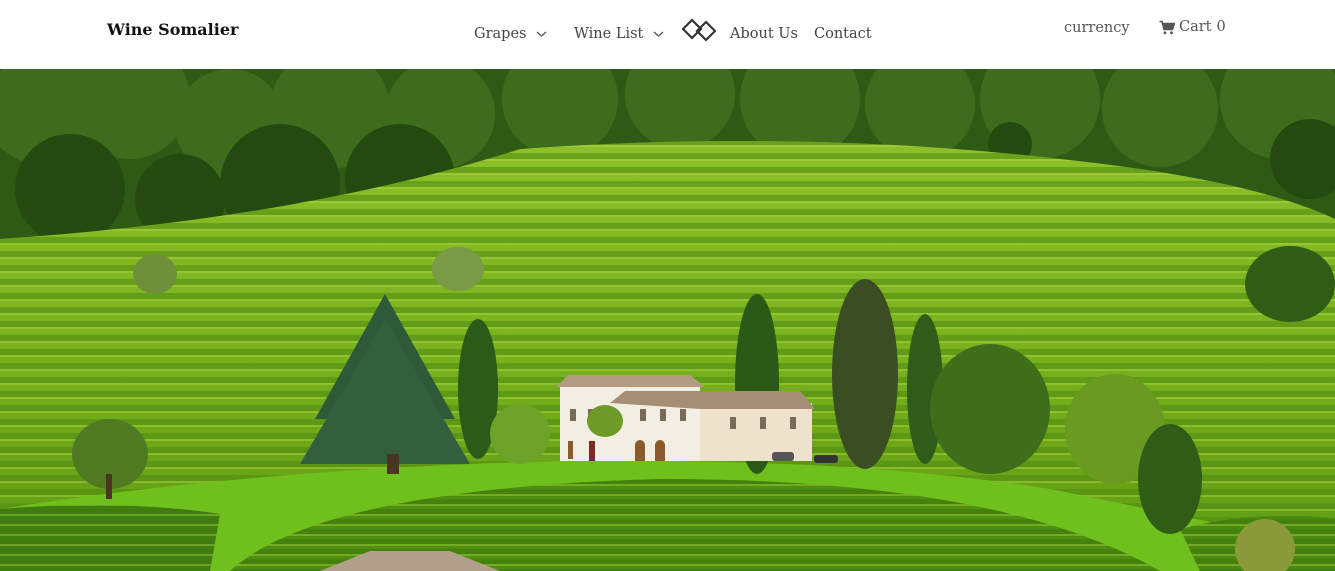 Image resolution: width=1335 pixels, height=571 pixels. What do you see at coordinates (1221, 27) in the screenshot?
I see `cart-count: 0` at bounding box center [1221, 27].